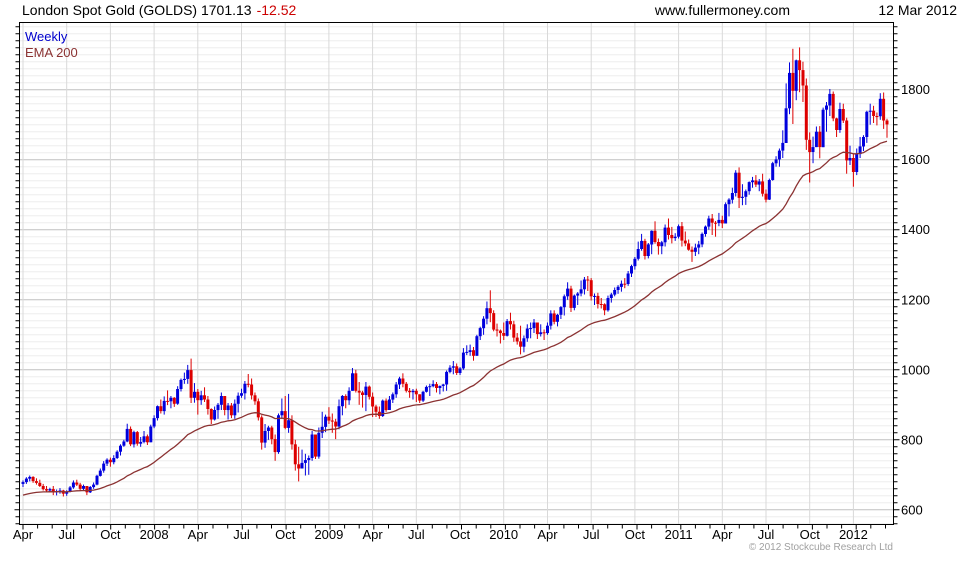 This screenshot has width=980, height=565. I want to click on legend-weekly-label: Weekly, so click(46, 36).